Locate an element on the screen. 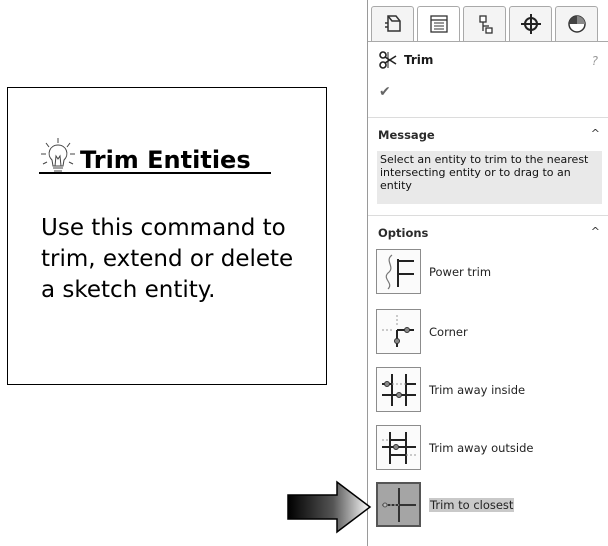  option-trim-to-closest: Trim to closest is located at coordinates (445, 504).